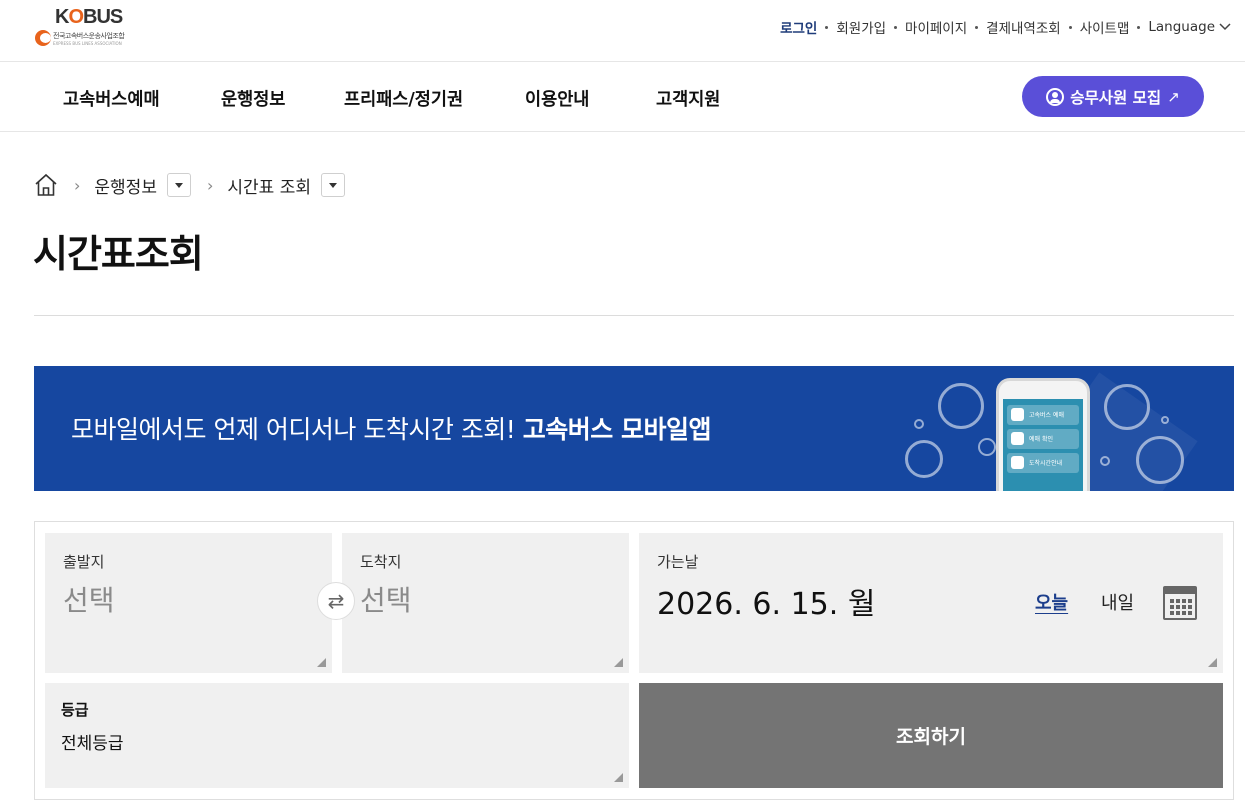 The width and height of the screenshot is (1245, 812). What do you see at coordinates (332, 185) in the screenshot?
I see `breadcrumb-level2-dropdown` at bounding box center [332, 185].